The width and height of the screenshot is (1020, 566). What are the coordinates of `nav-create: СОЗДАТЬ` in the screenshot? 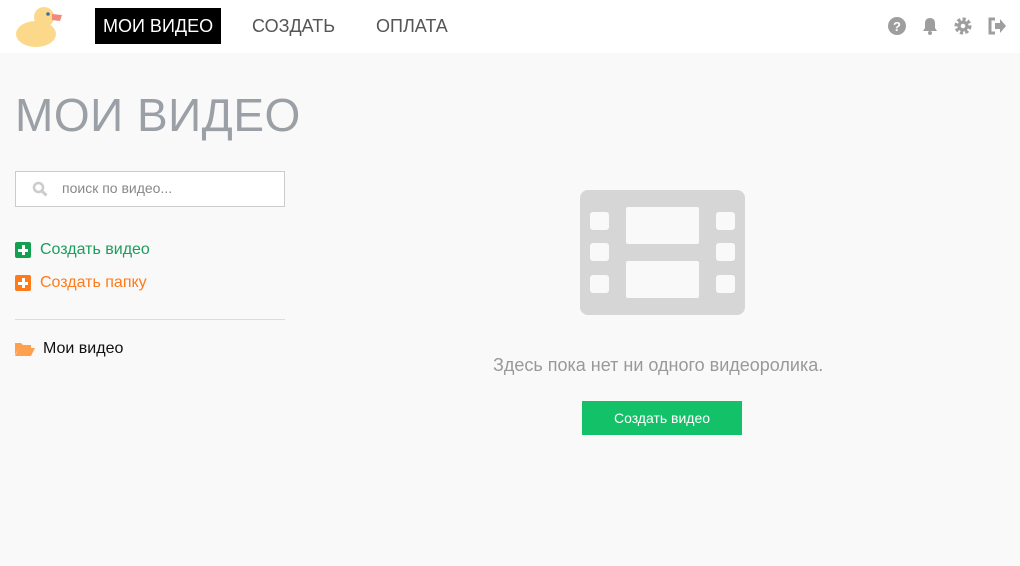 It's located at (293, 26).